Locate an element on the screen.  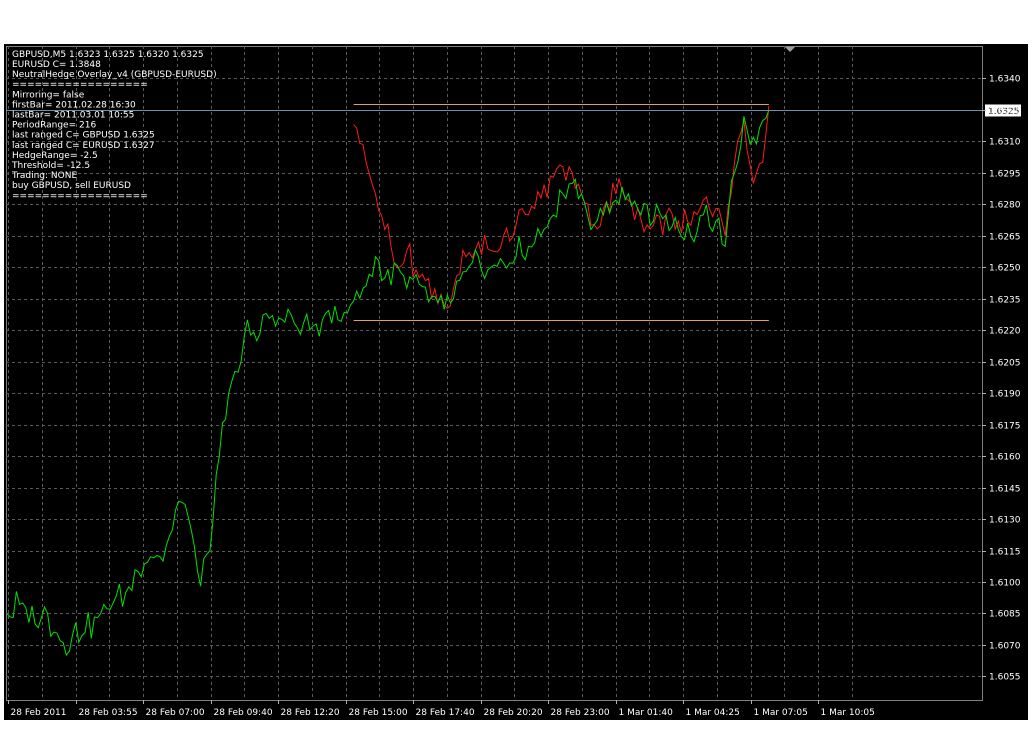
info-line: firstBar= 2011.02.28 16:30 is located at coordinates (74, 105).